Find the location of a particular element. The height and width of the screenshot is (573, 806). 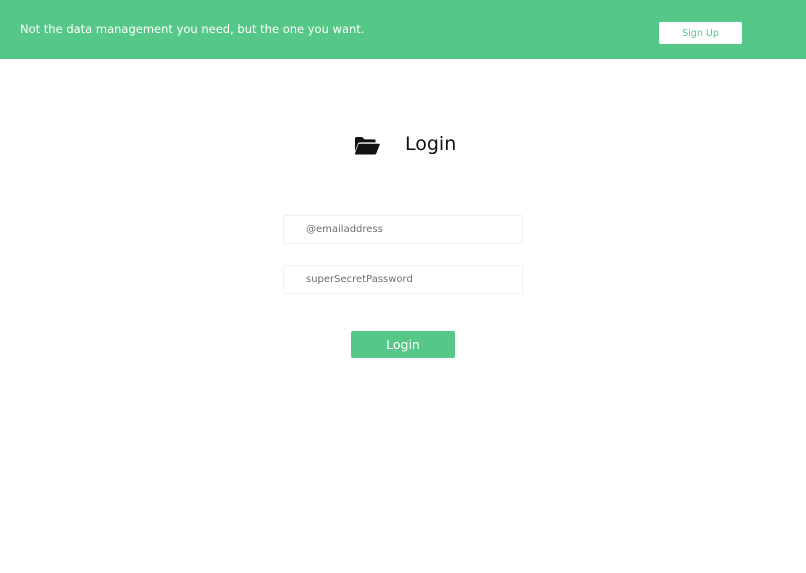

login-button: Login is located at coordinates (403, 344).